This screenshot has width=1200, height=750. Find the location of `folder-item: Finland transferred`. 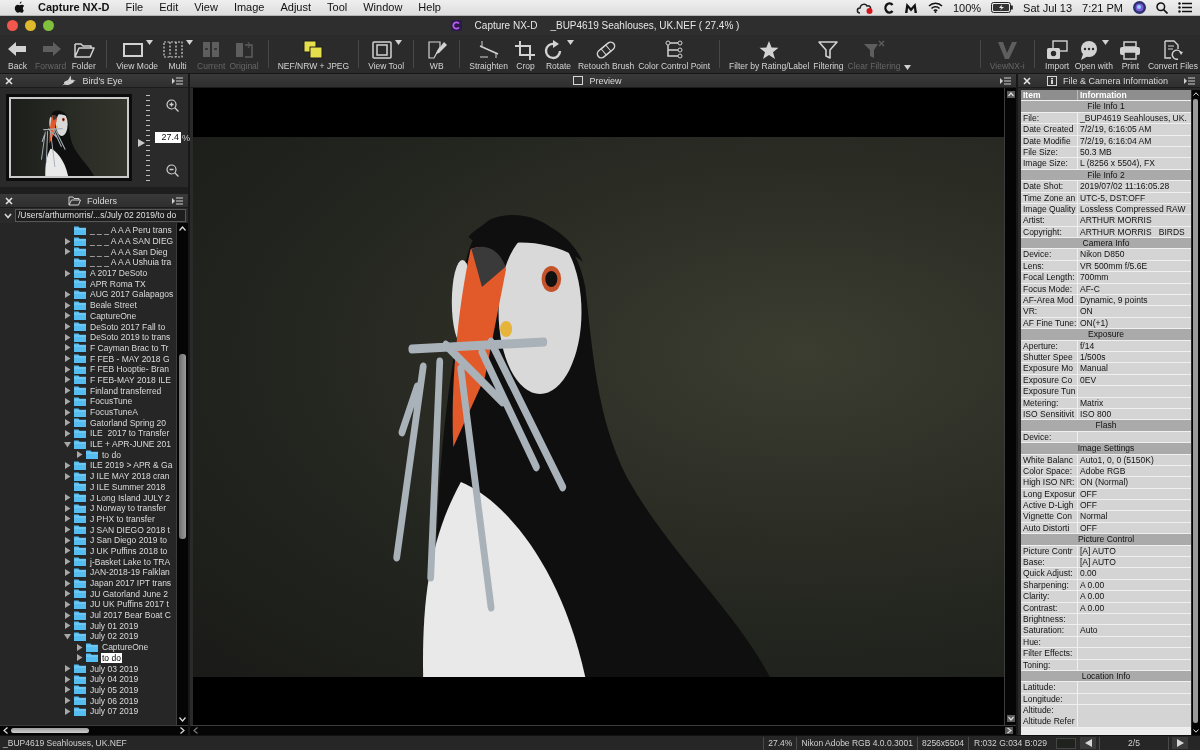

folder-item: Finland transferred is located at coordinates (113, 390).